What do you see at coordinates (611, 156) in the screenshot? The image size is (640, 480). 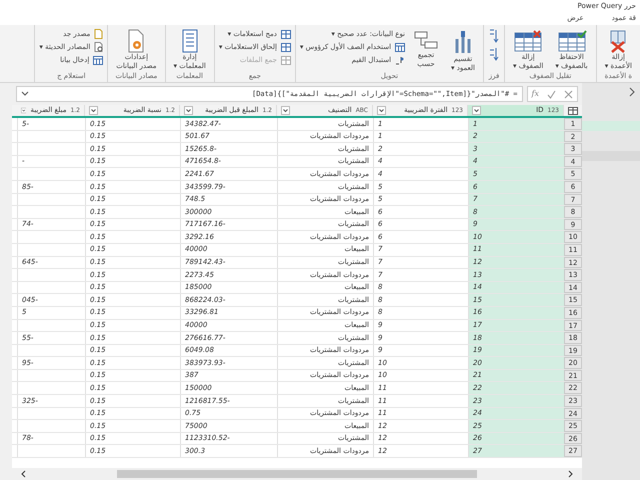 I see `panel-bar` at bounding box center [611, 156].